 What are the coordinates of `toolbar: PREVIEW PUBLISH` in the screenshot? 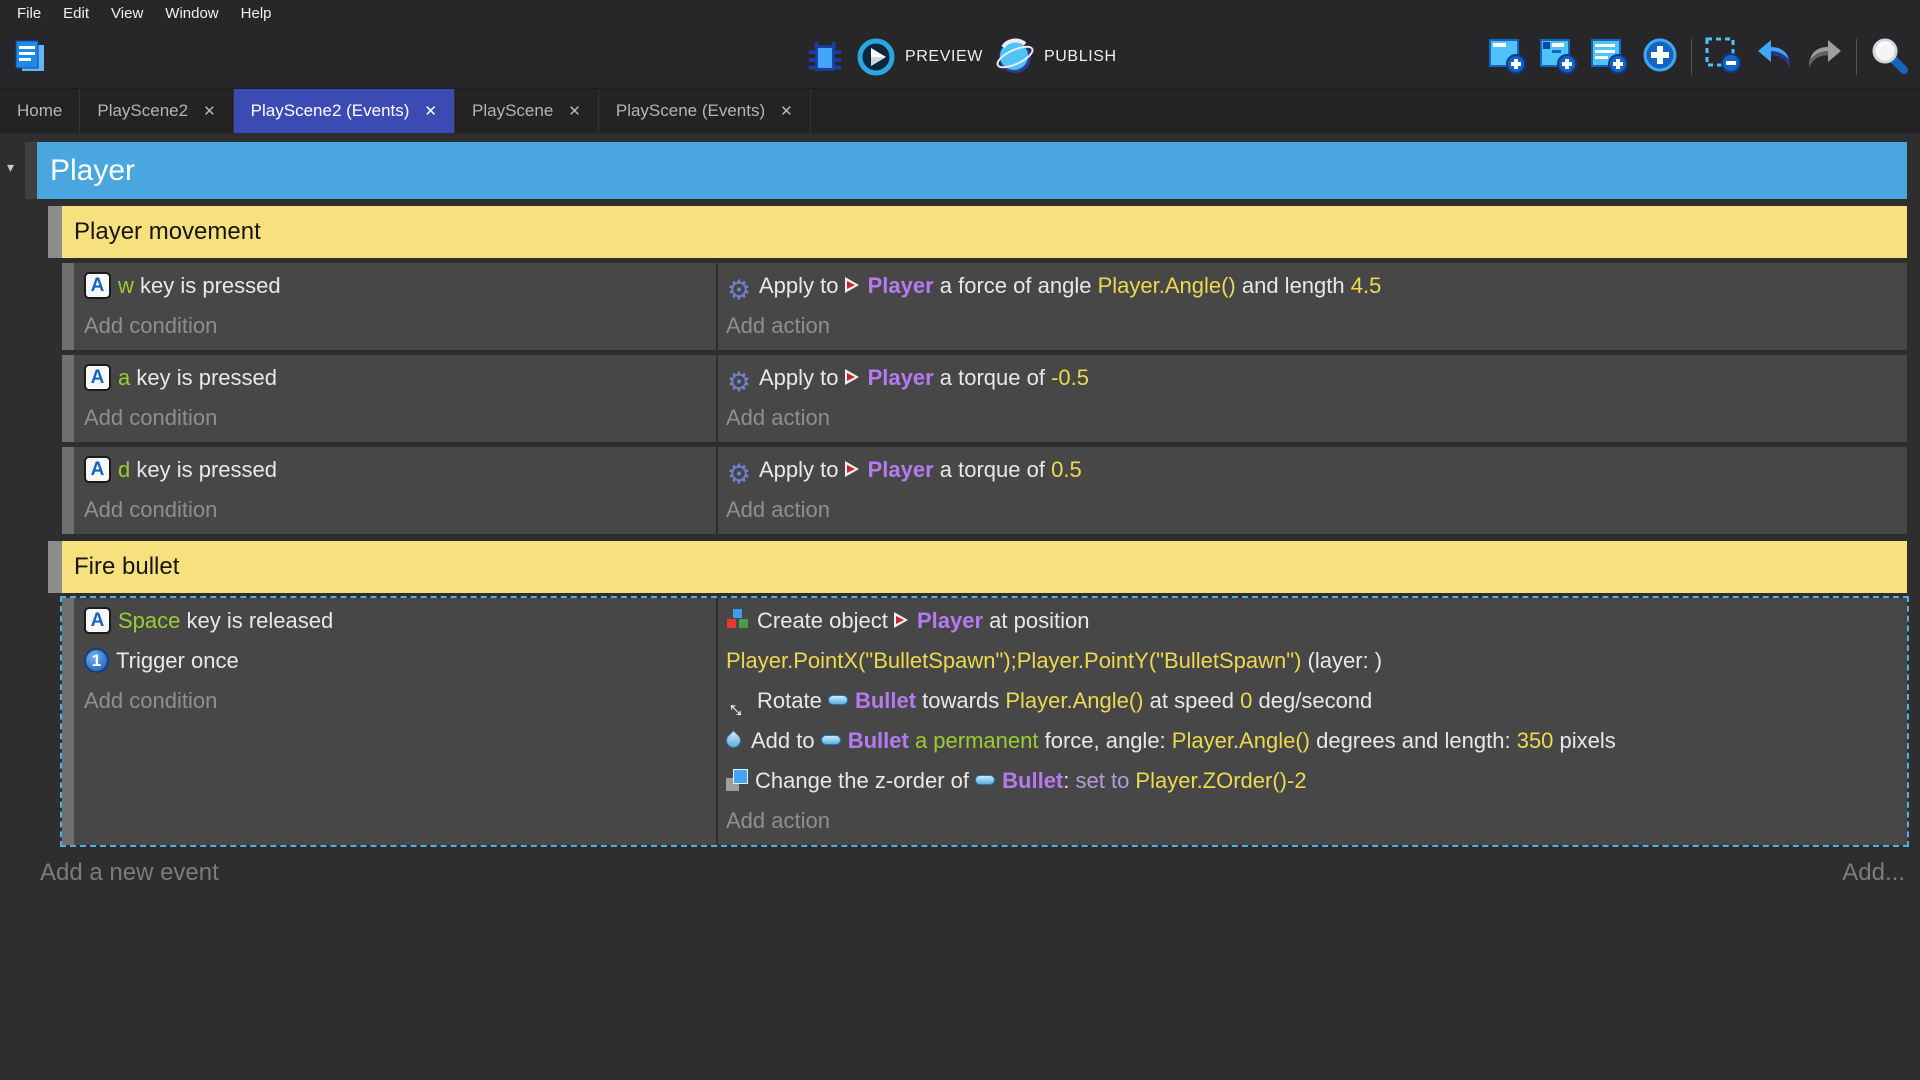 It's located at (960, 57).